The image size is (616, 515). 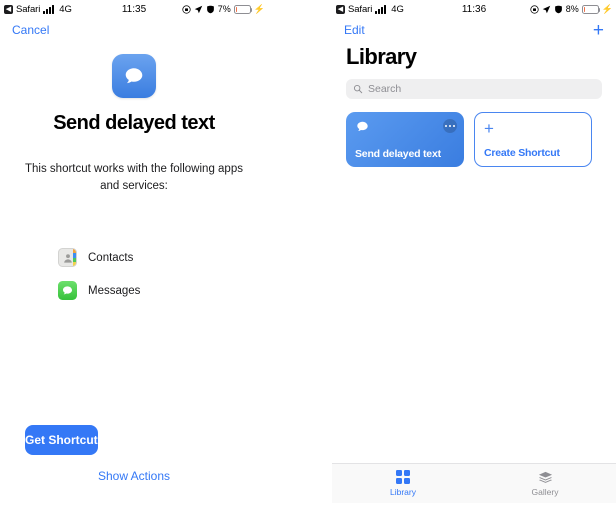 What do you see at coordinates (598, 30) in the screenshot?
I see `add-shortcut-button: +` at bounding box center [598, 30].